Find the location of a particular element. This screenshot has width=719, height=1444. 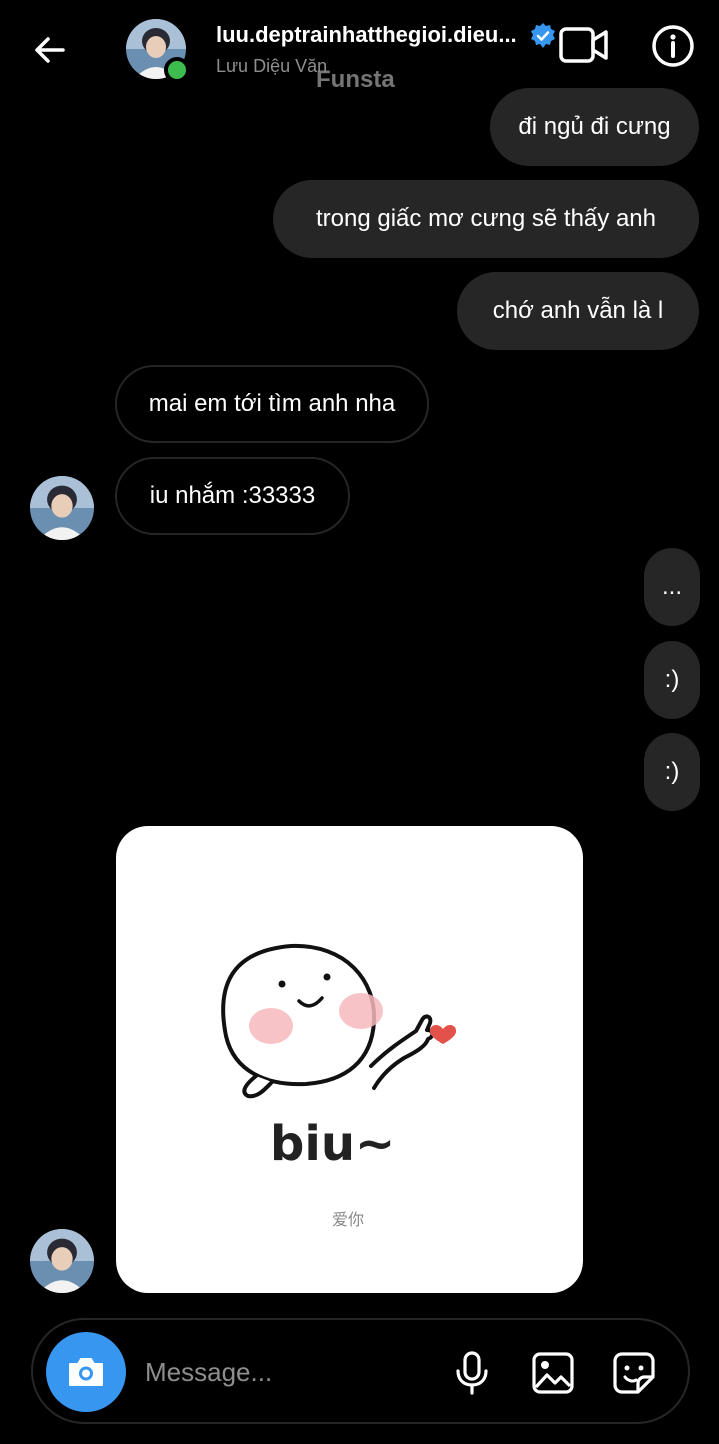

gallery-icon is located at coordinates (553, 1373).